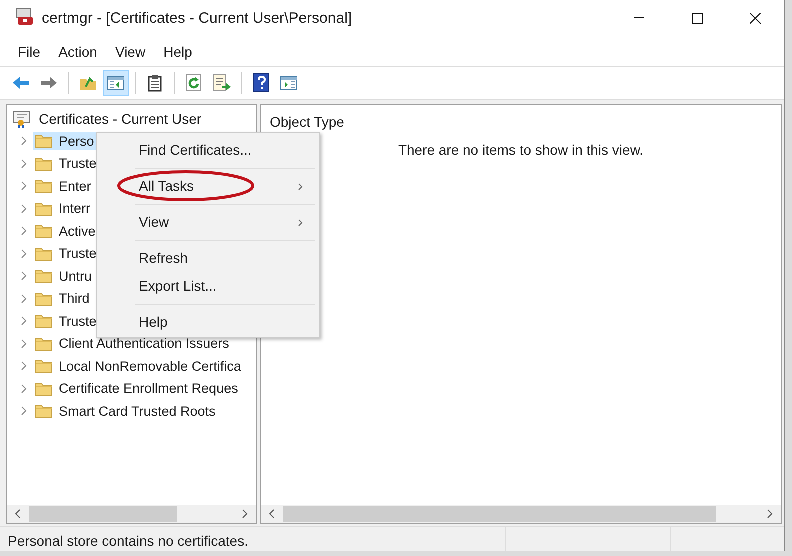  What do you see at coordinates (120, 119) in the screenshot?
I see `tree-root: Certificates - Current User` at bounding box center [120, 119].